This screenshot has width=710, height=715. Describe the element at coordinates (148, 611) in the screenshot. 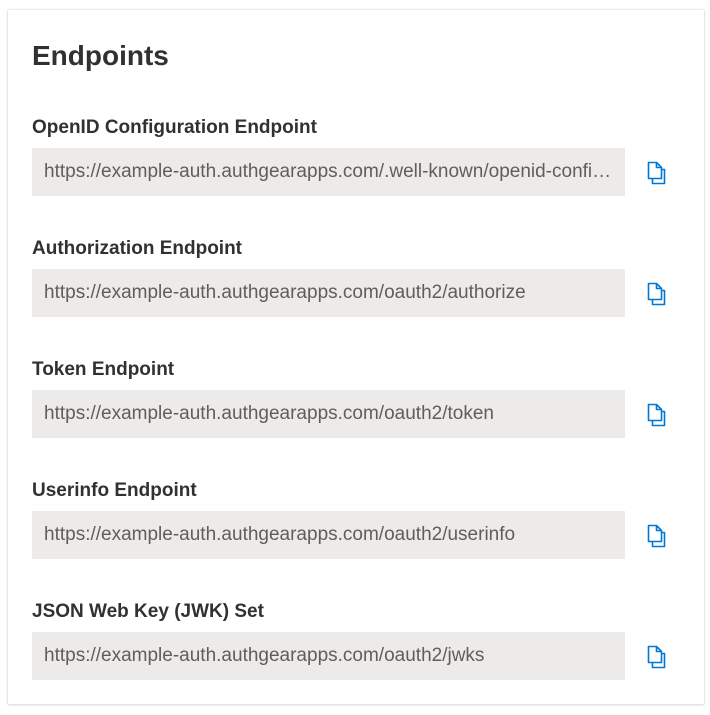

I see `endpoint-label: JSON Web Key (JWK) Set` at that location.